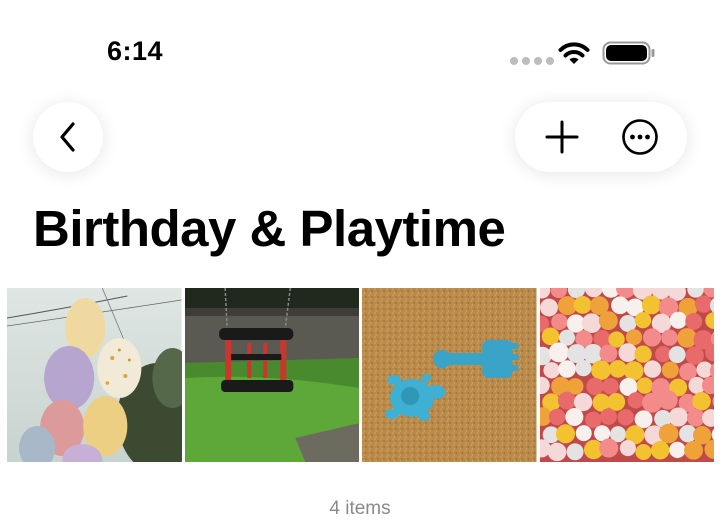 The height and width of the screenshot is (521, 720). Describe the element at coordinates (601, 137) in the screenshot. I see `nav-actions-pill` at that location.